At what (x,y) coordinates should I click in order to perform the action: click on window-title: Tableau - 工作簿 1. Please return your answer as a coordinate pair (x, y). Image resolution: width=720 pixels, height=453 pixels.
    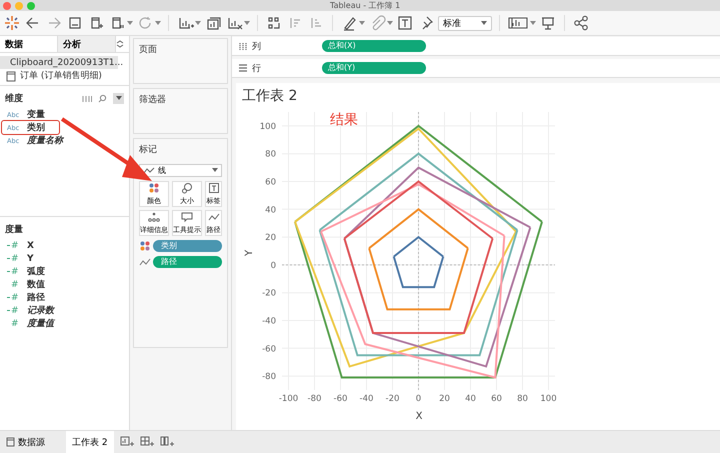
    Looking at the image, I should click on (365, 5).